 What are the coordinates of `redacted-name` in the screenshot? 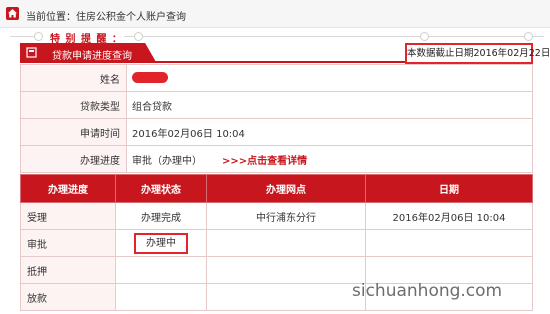 It's located at (150, 78).